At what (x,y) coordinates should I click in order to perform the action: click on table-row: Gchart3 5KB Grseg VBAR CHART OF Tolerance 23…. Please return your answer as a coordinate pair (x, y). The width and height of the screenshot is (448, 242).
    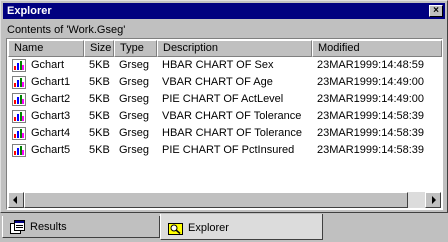
    Looking at the image, I should click on (217, 116).